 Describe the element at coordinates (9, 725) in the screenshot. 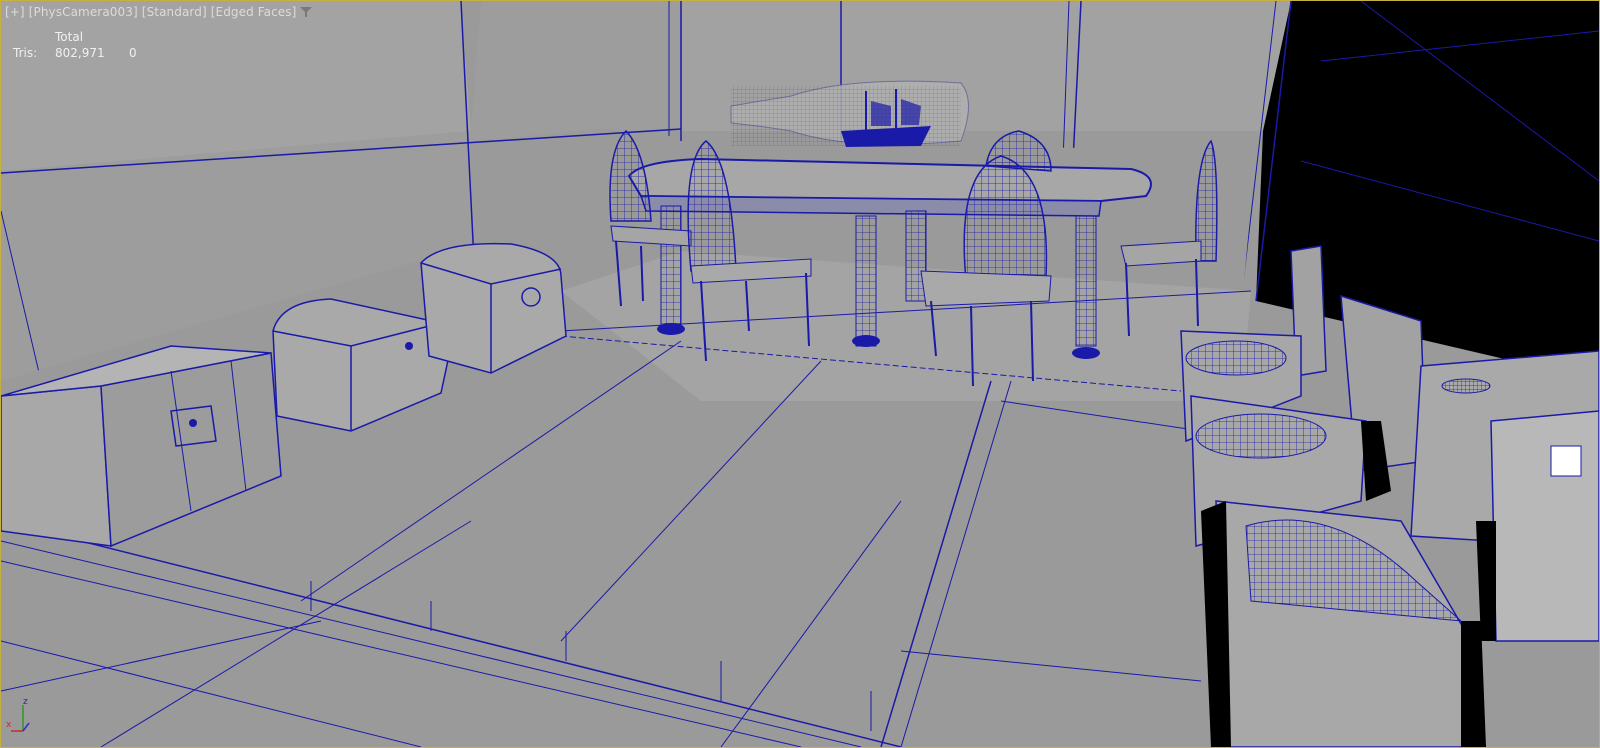

I see `axis-x-label: x` at that location.